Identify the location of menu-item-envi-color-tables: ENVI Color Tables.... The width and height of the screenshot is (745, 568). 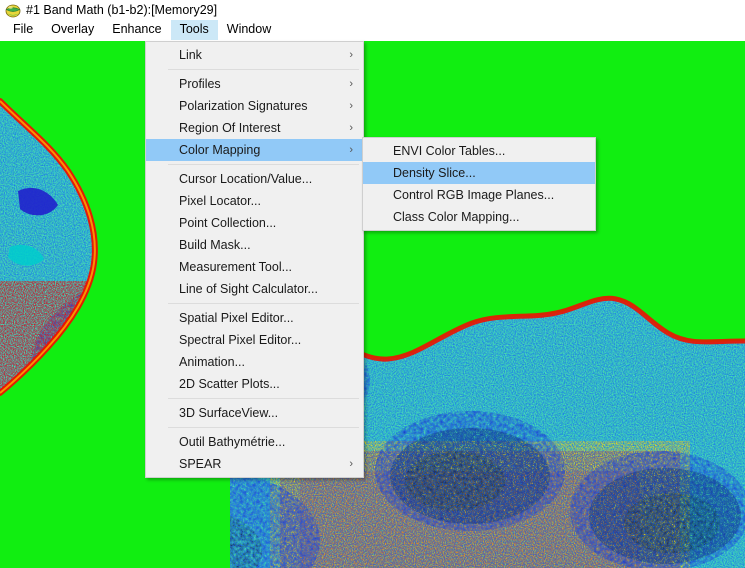
(479, 151).